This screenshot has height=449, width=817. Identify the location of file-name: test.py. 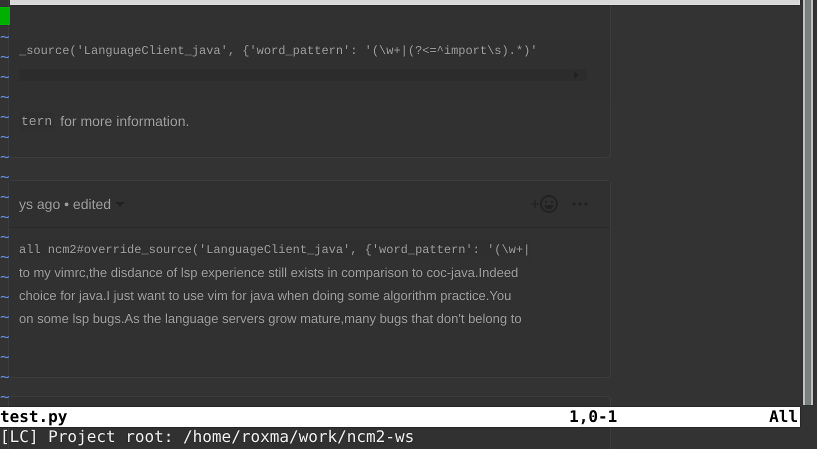
(34, 417).